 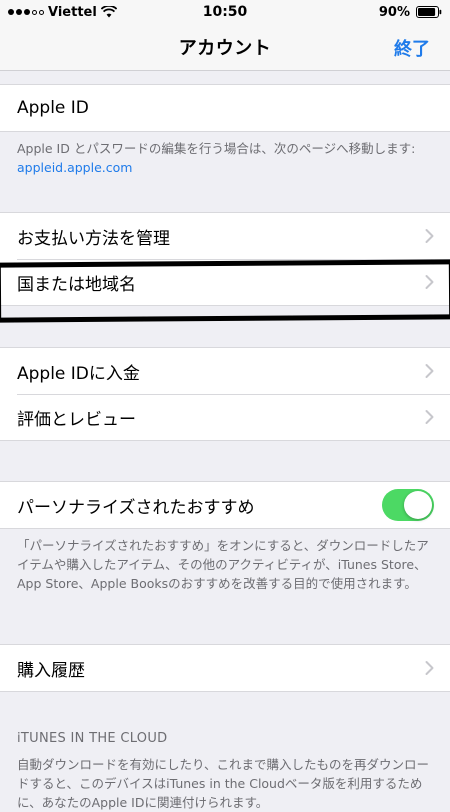 I want to click on page-title: アカウント, so click(x=225, y=48).